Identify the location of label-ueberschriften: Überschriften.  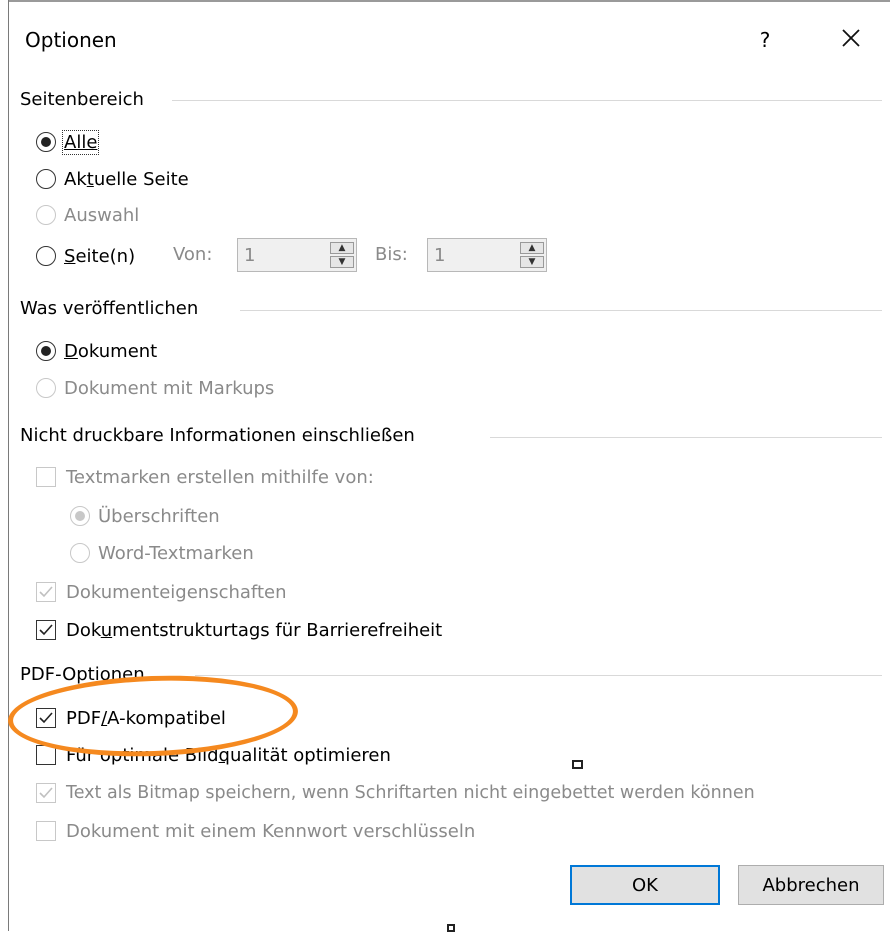
(159, 516).